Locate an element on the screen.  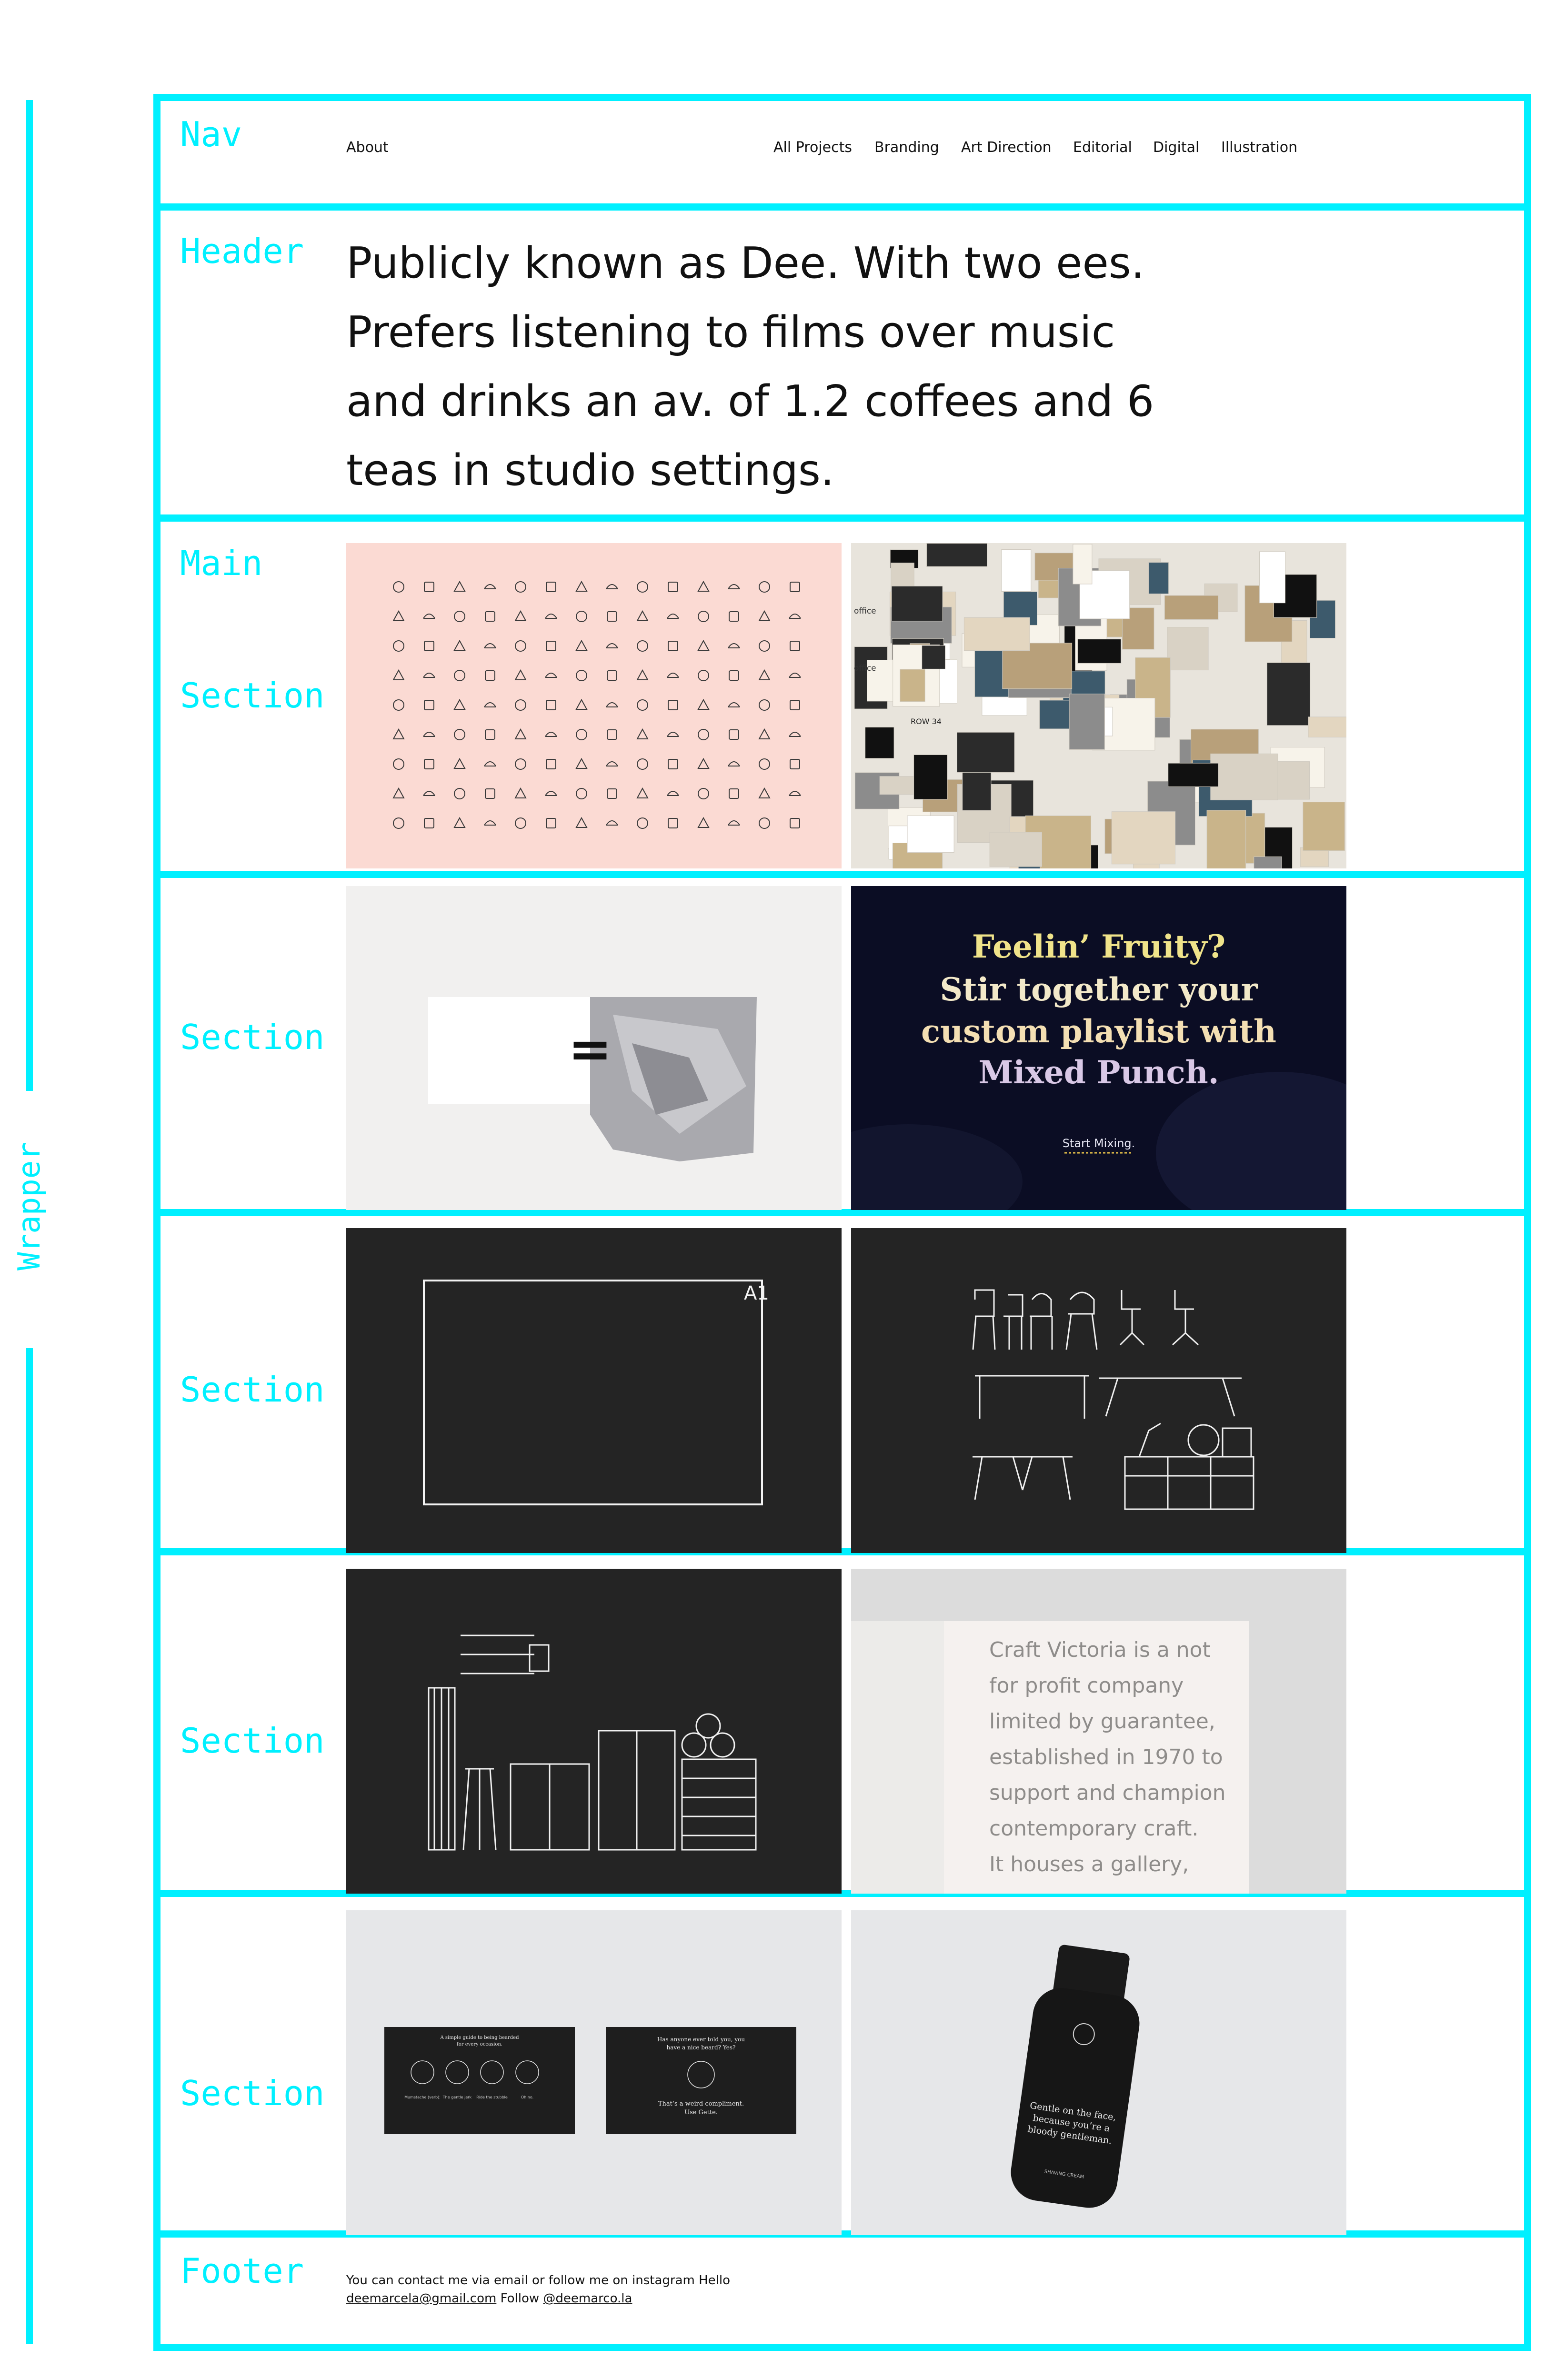
storage-row is located at coordinates (1113, 1466).